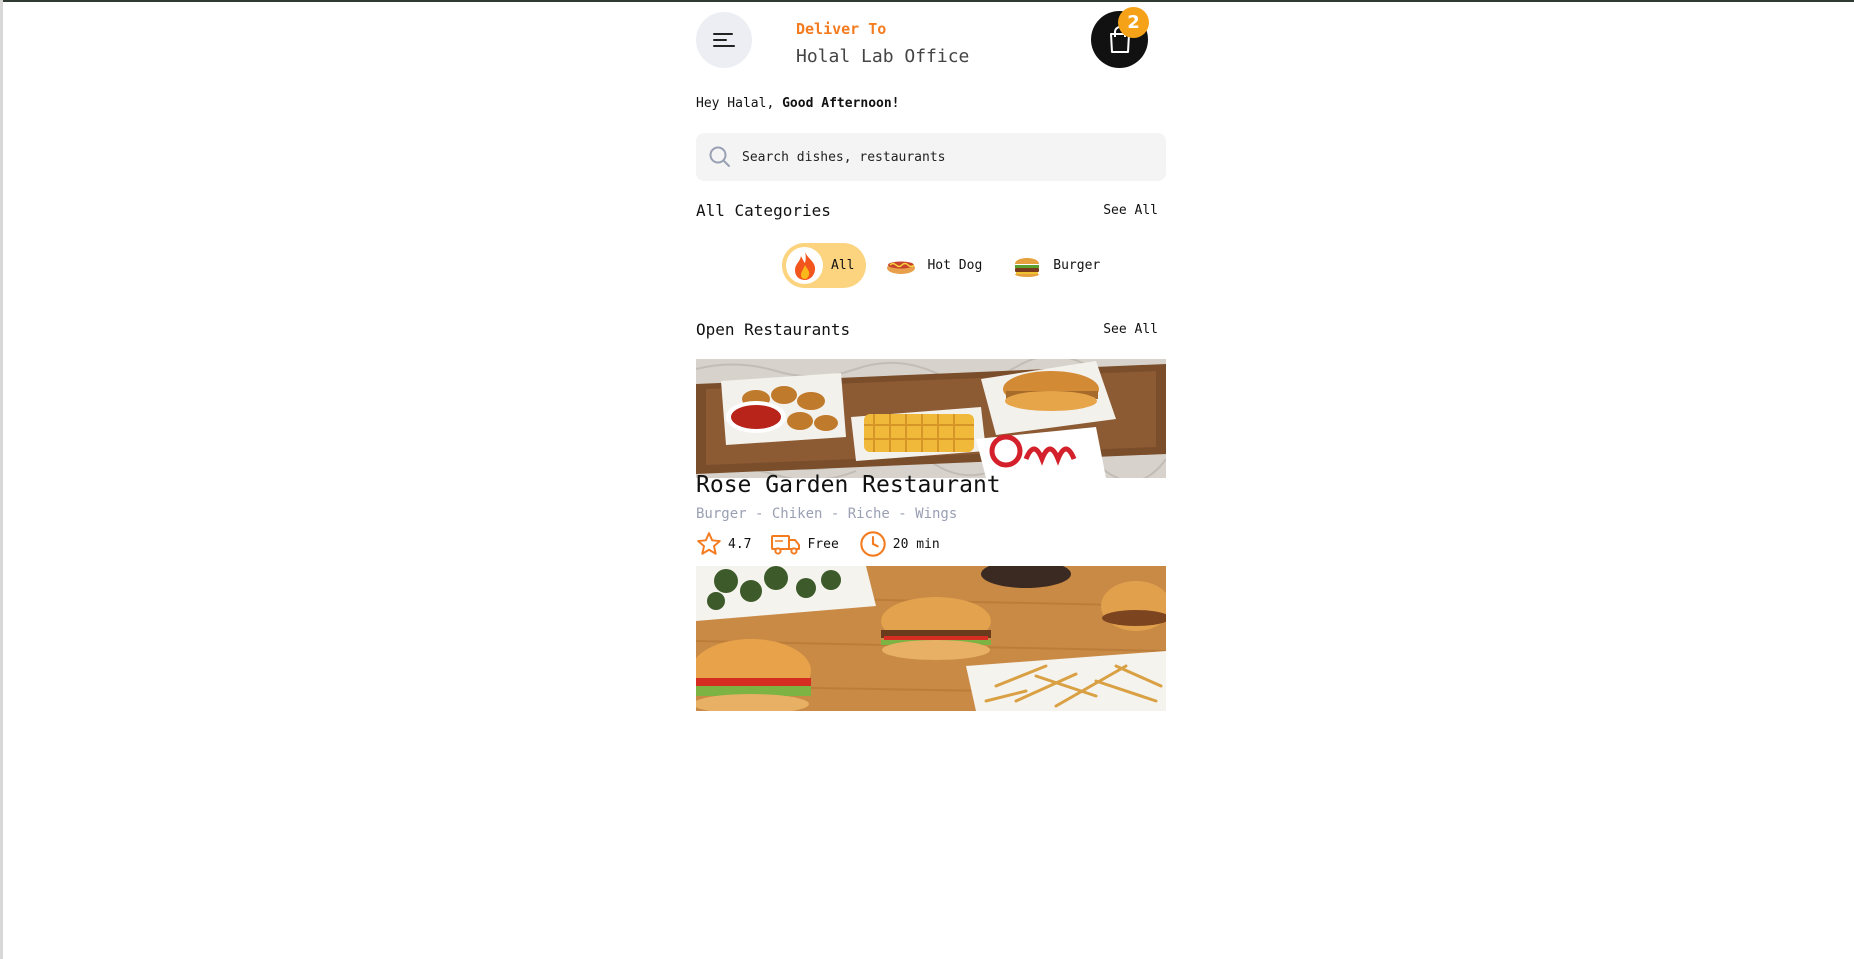 Image resolution: width=1854 pixels, height=959 pixels. Describe the element at coordinates (735, 103) in the screenshot. I see `greeting-prefix: Hey Halal,` at that location.